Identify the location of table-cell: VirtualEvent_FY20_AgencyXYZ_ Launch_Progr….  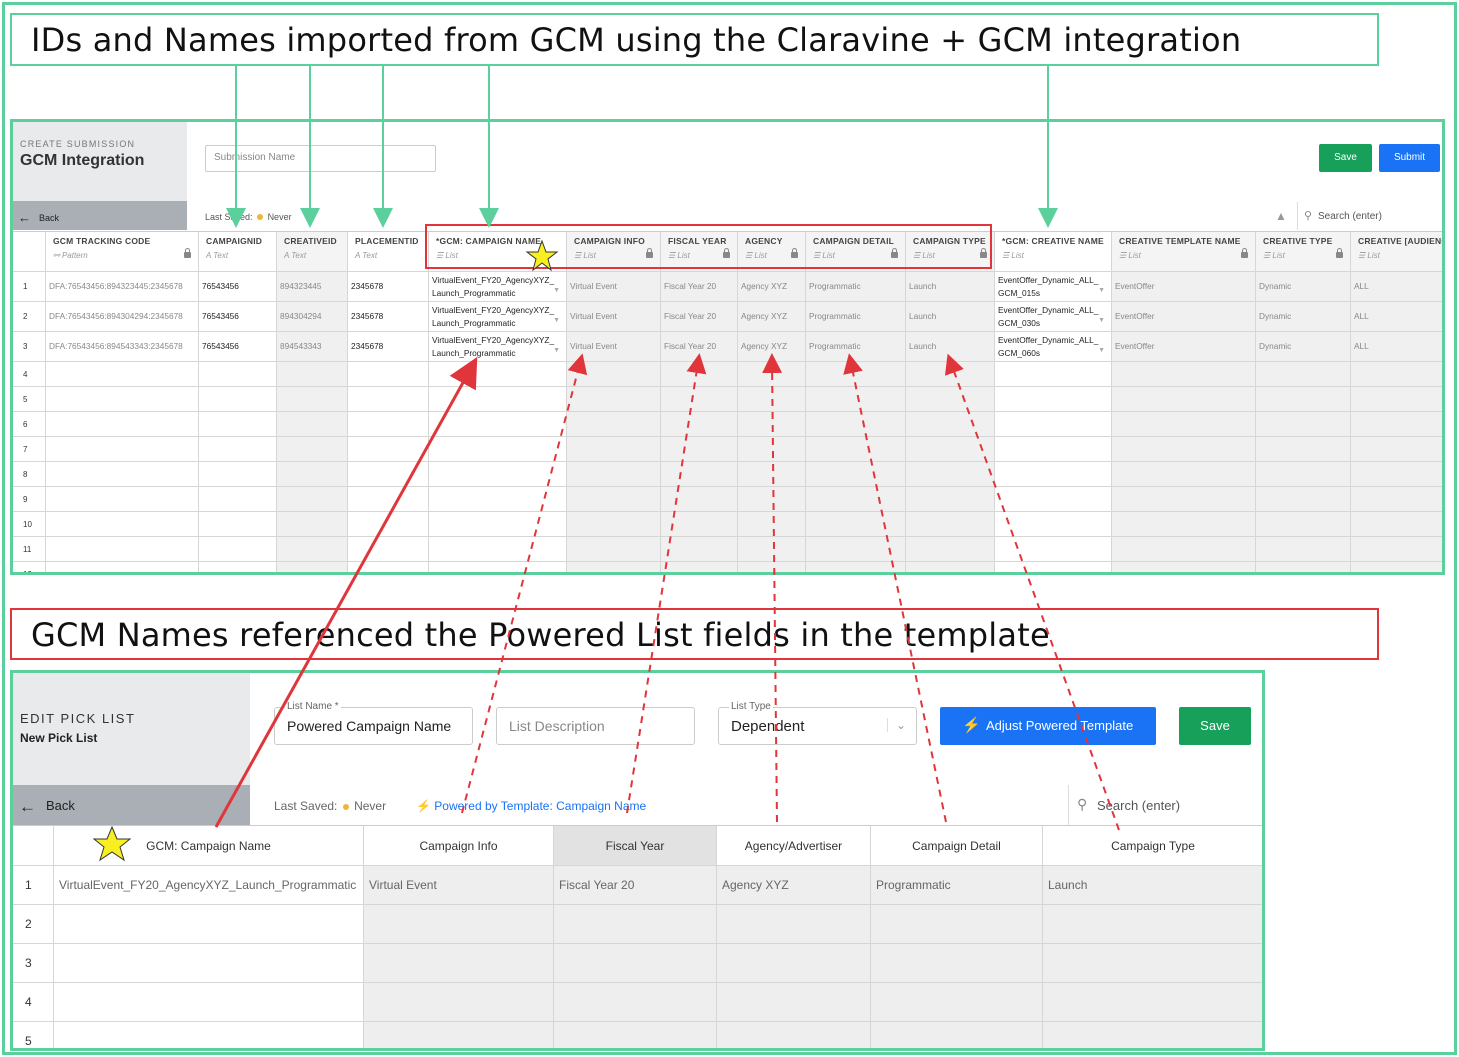
(497, 317).